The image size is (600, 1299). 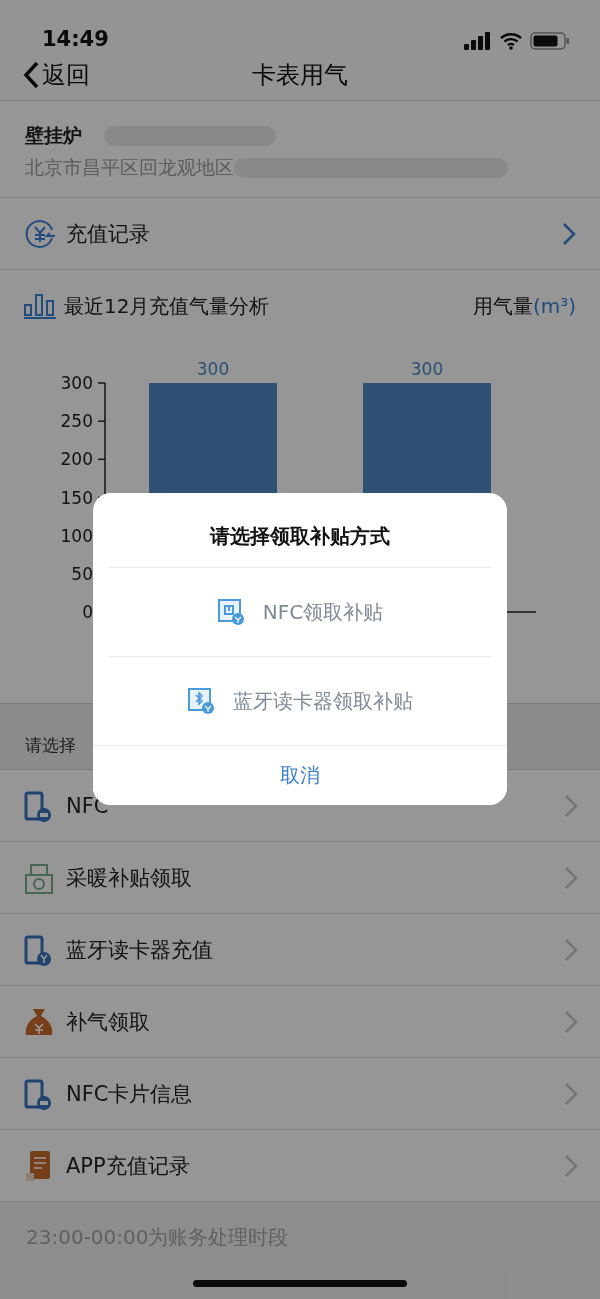 What do you see at coordinates (53, 135) in the screenshot?
I see `device-name: 壁挂炉` at bounding box center [53, 135].